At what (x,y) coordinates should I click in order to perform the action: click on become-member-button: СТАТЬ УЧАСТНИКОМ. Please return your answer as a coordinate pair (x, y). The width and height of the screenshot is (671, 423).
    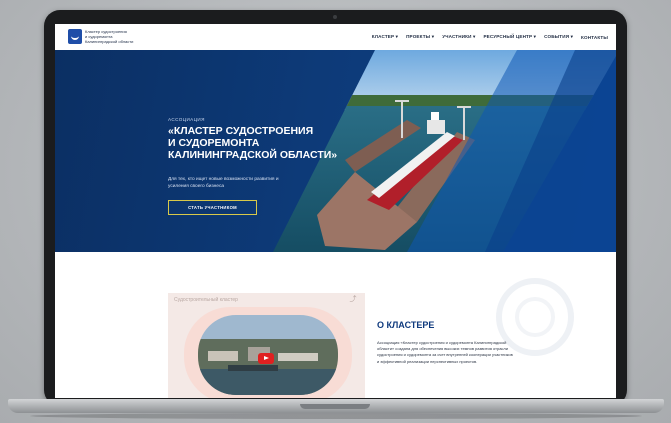
    Looking at the image, I should click on (212, 207).